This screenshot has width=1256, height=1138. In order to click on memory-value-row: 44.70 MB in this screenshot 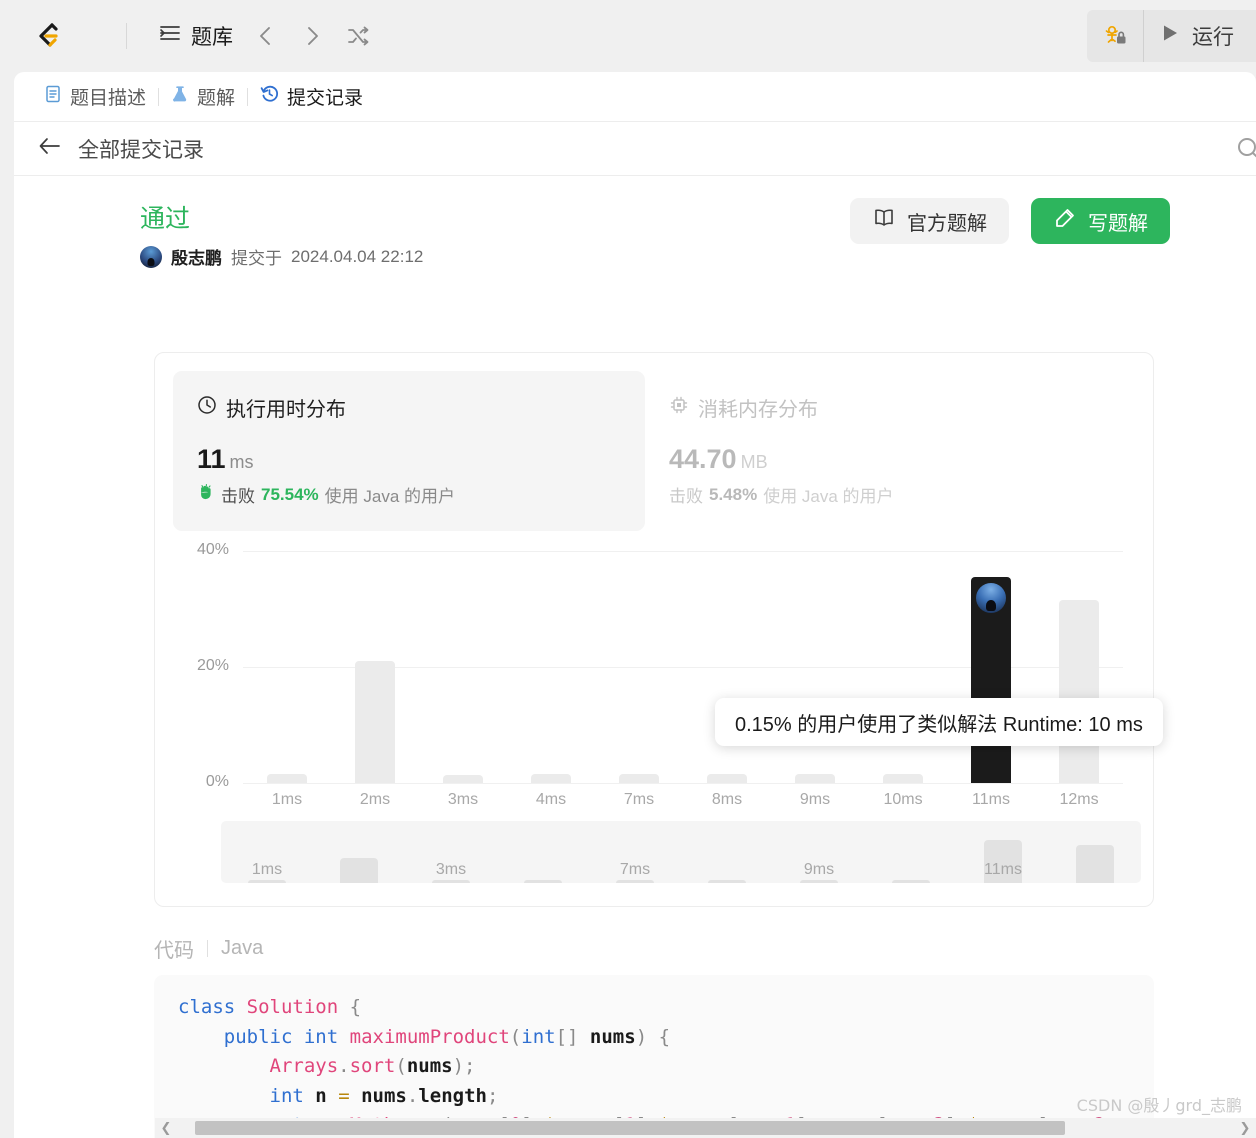, I will do `click(882, 459)`.